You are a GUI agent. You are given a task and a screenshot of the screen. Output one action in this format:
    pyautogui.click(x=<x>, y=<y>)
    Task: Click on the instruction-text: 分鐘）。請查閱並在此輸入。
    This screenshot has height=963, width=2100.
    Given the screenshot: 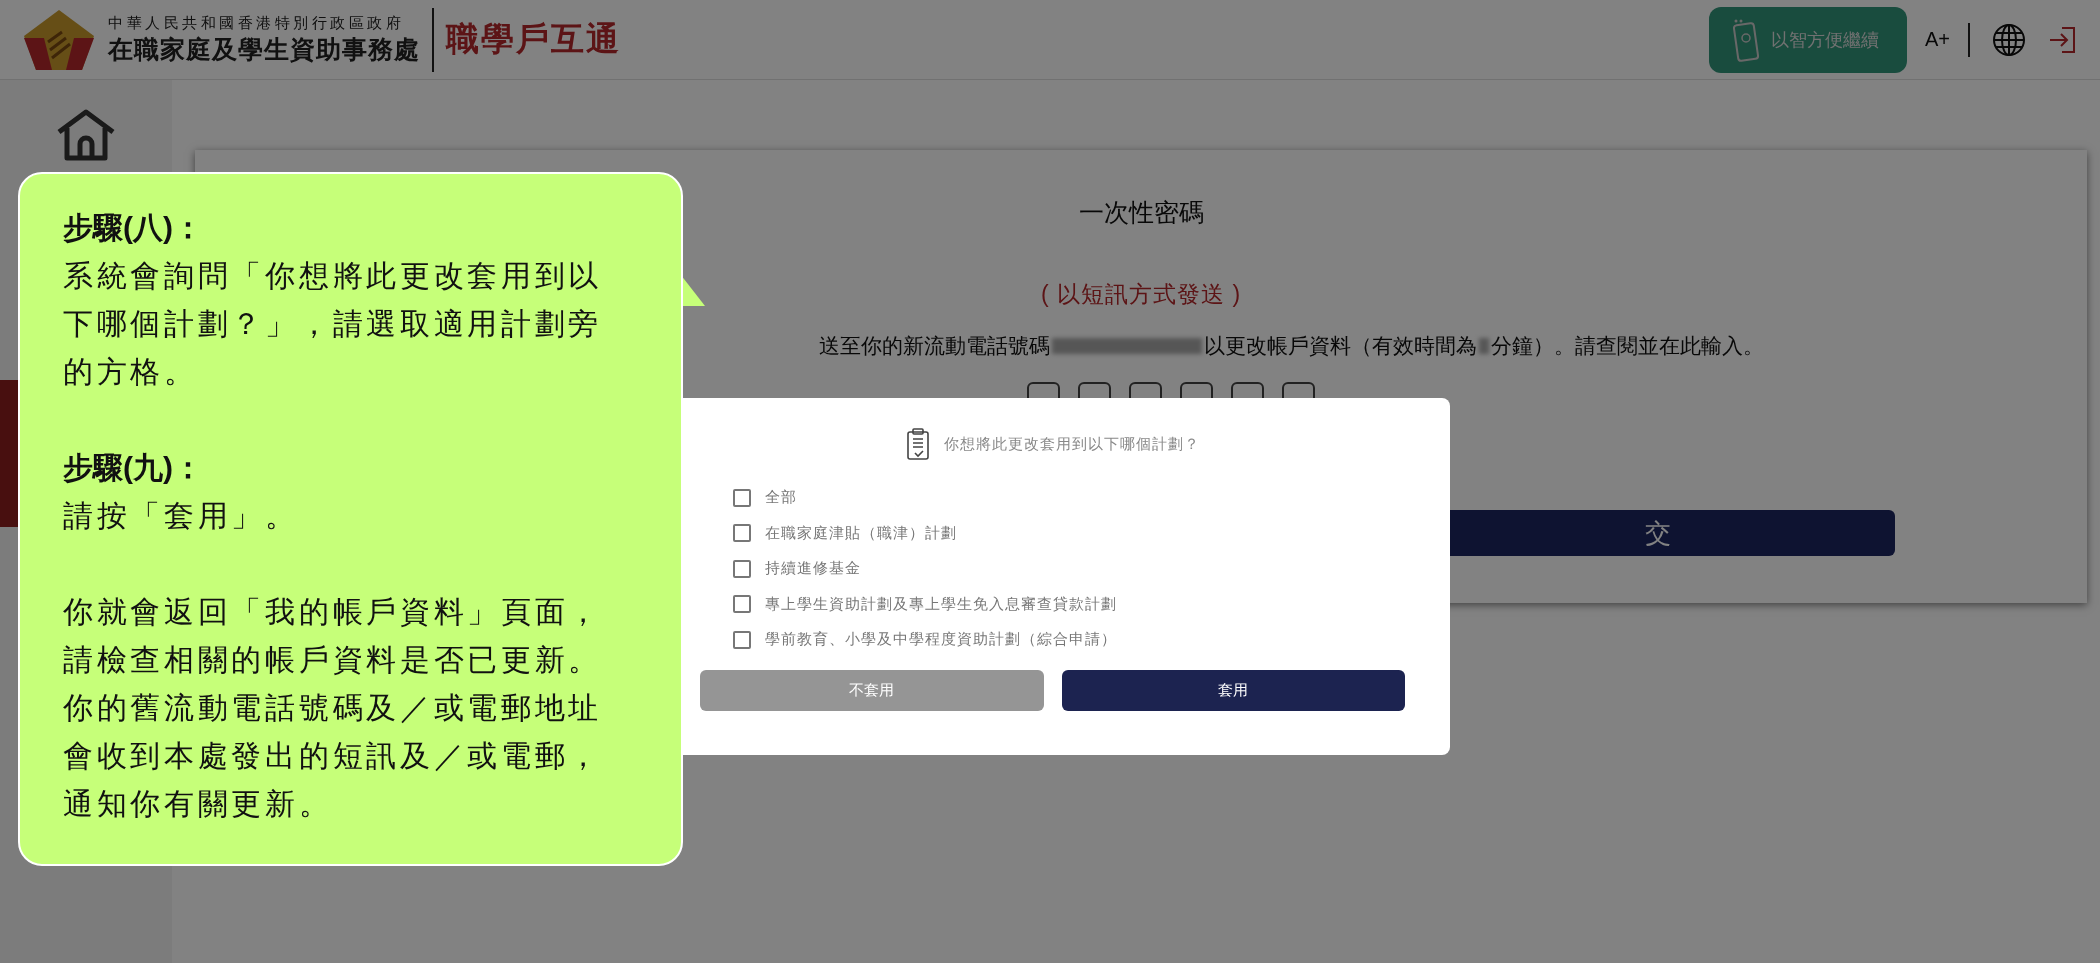 What is the action you would take?
    pyautogui.click(x=1627, y=346)
    